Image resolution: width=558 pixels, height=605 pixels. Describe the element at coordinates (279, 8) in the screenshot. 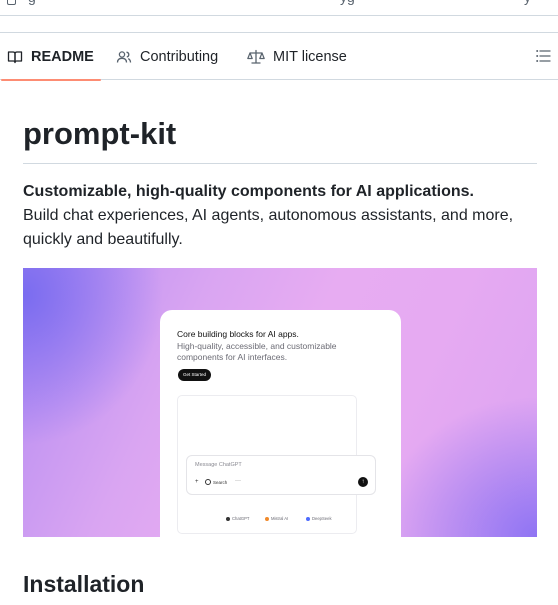

I see `top-strip: g yg y` at that location.